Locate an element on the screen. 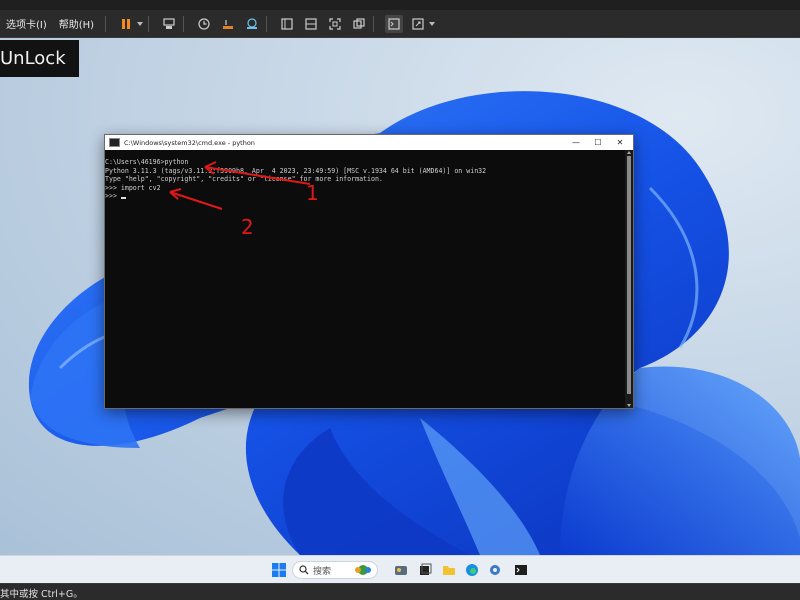  terminal-line-prompt-current: >>> is located at coordinates (113, 196).